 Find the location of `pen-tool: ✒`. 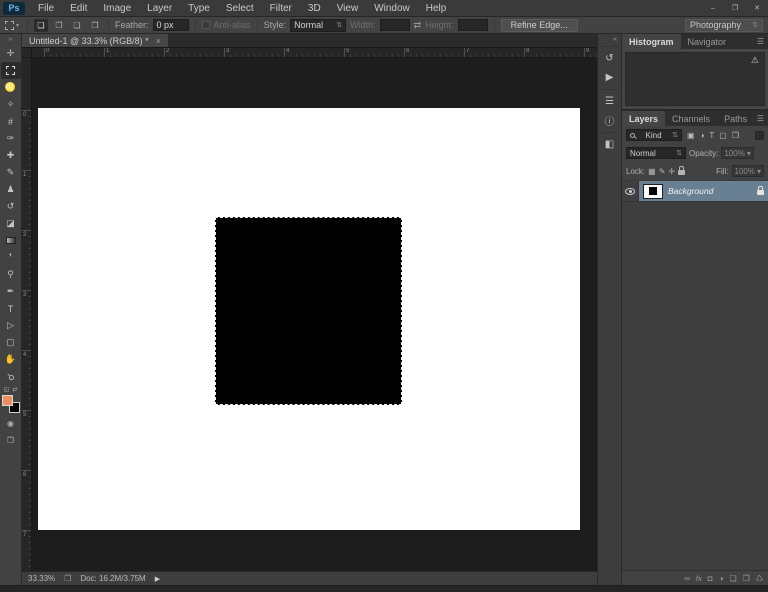

pen-tool: ✒ is located at coordinates (11, 291).